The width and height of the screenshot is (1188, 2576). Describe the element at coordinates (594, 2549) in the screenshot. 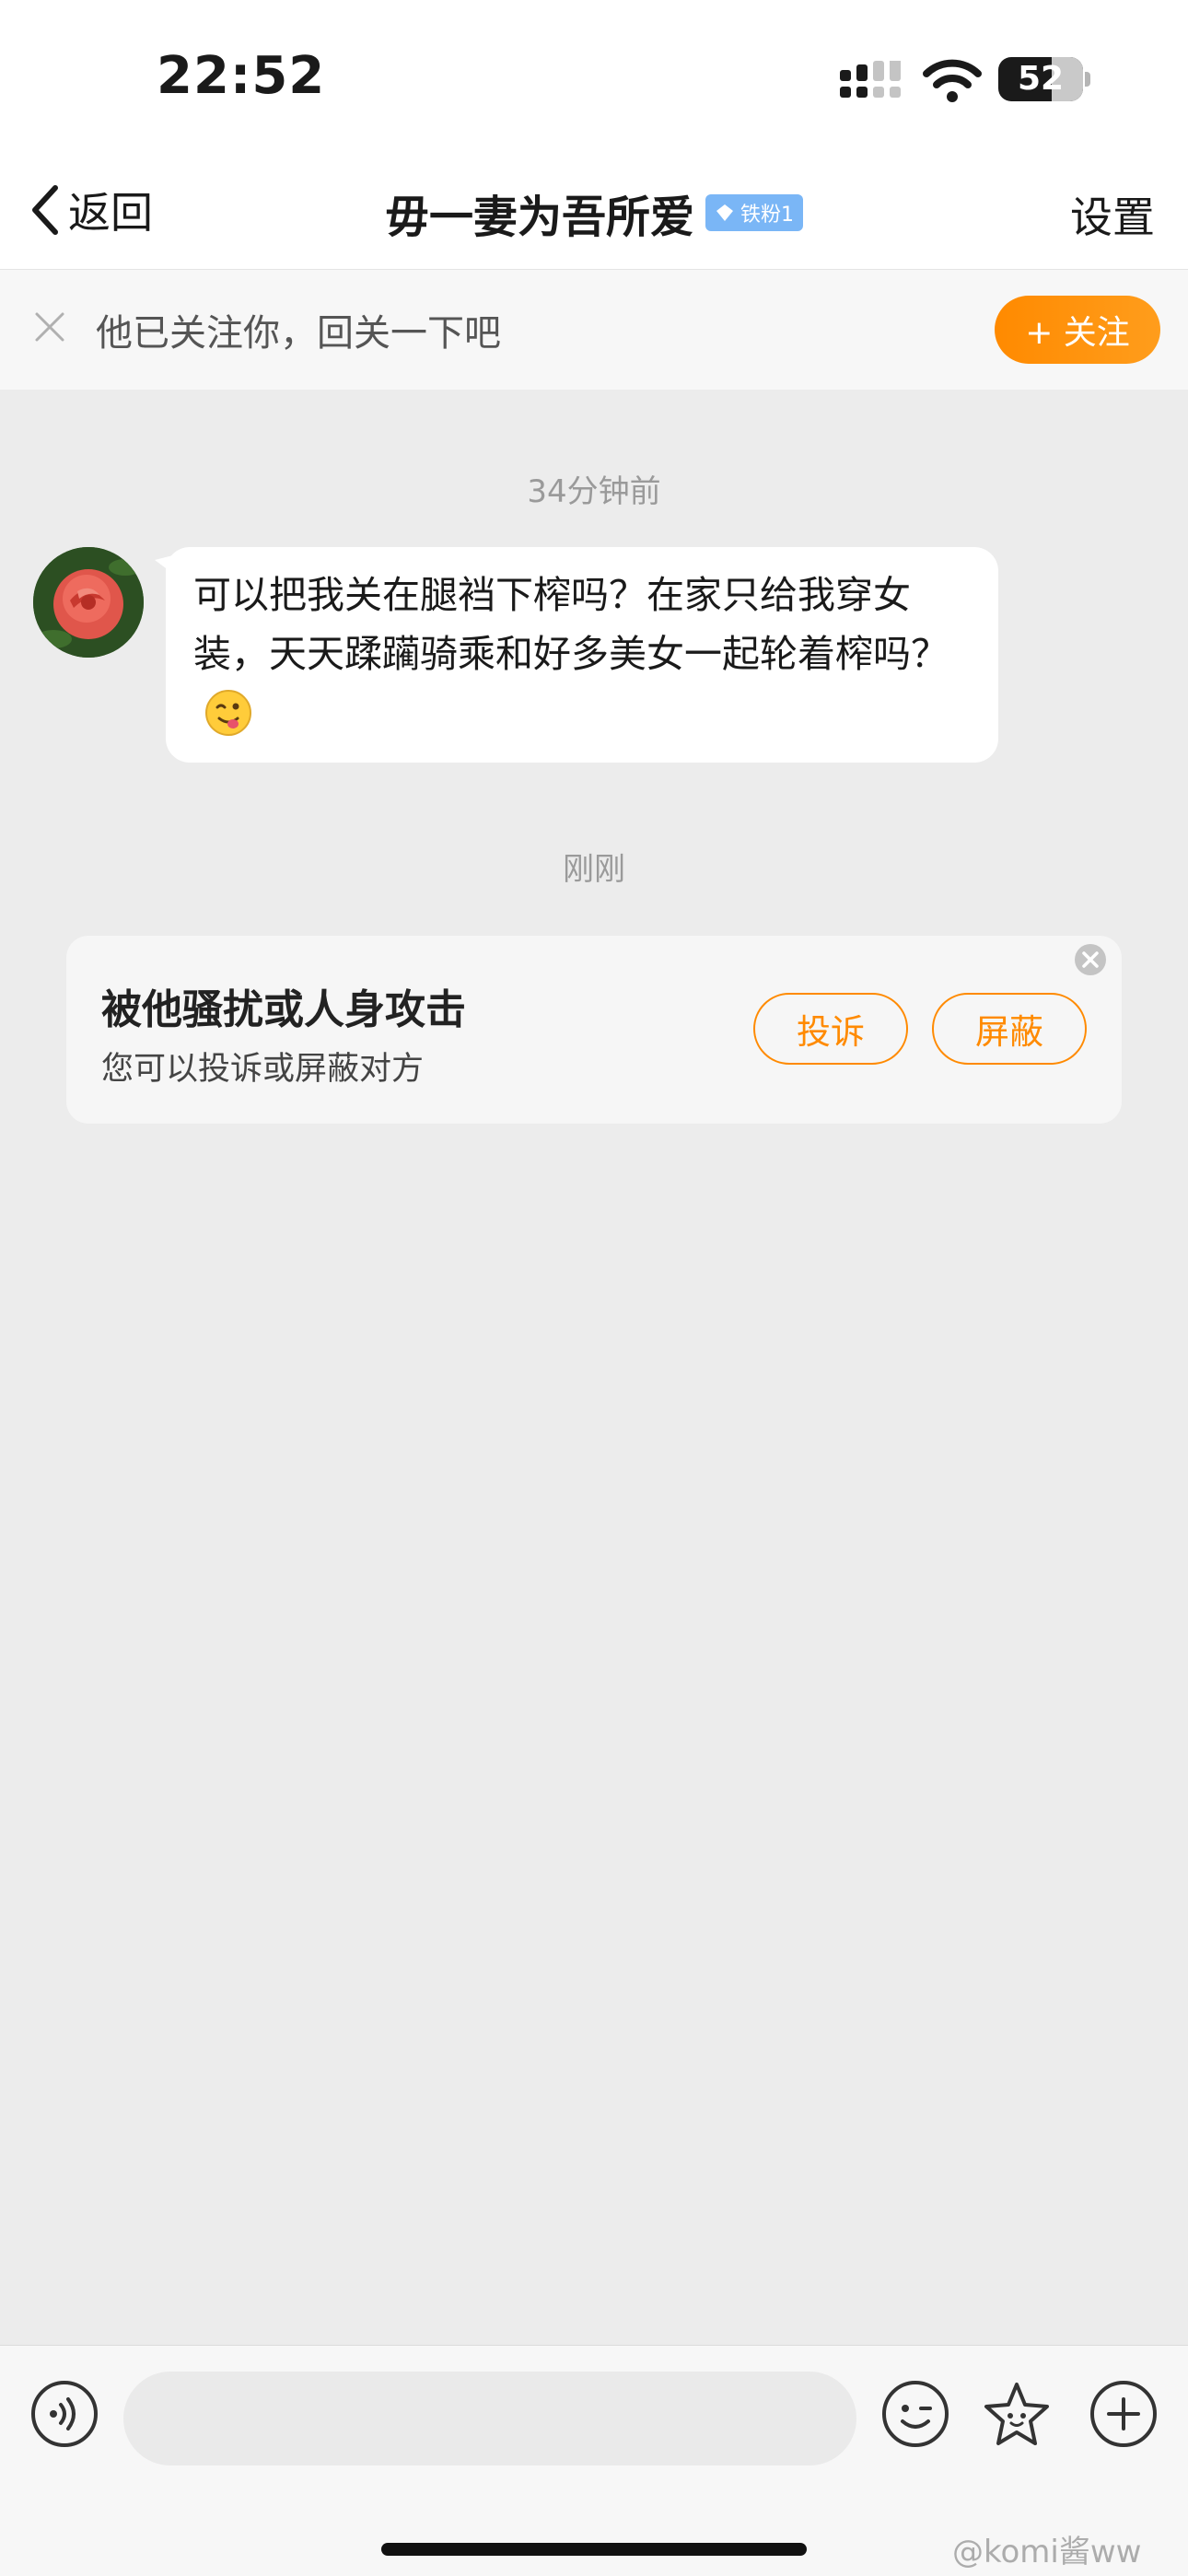

I see `home-indicator` at that location.